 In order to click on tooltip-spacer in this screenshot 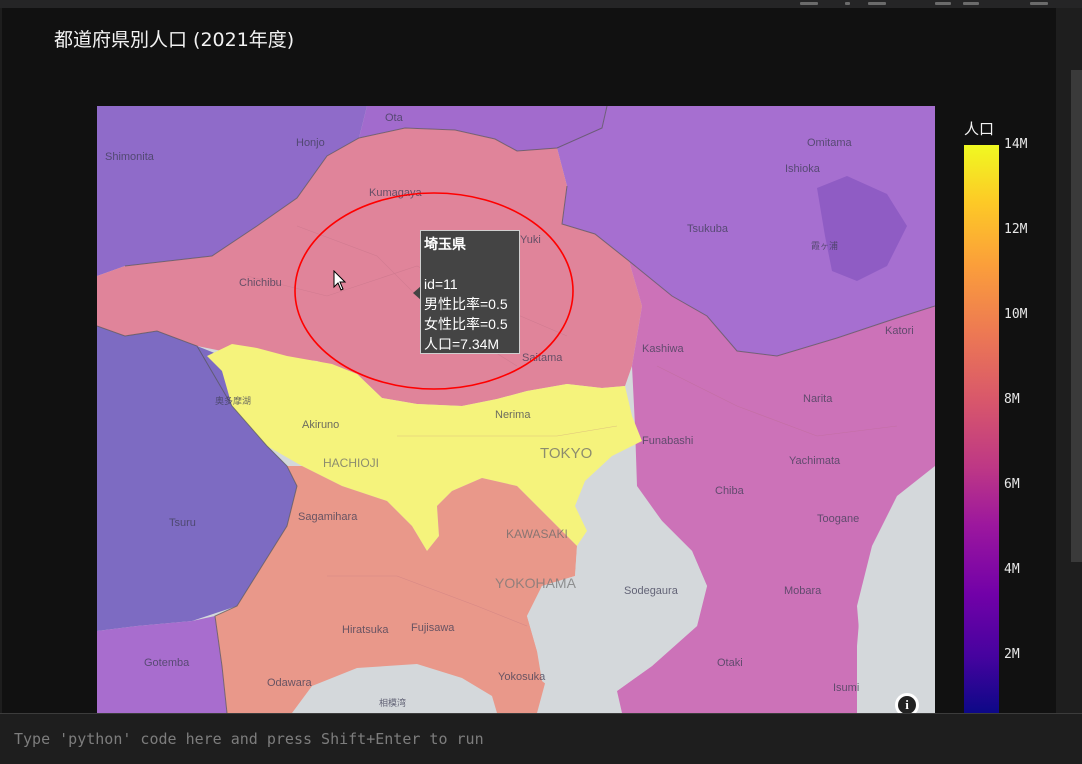, I will do `click(470, 264)`.